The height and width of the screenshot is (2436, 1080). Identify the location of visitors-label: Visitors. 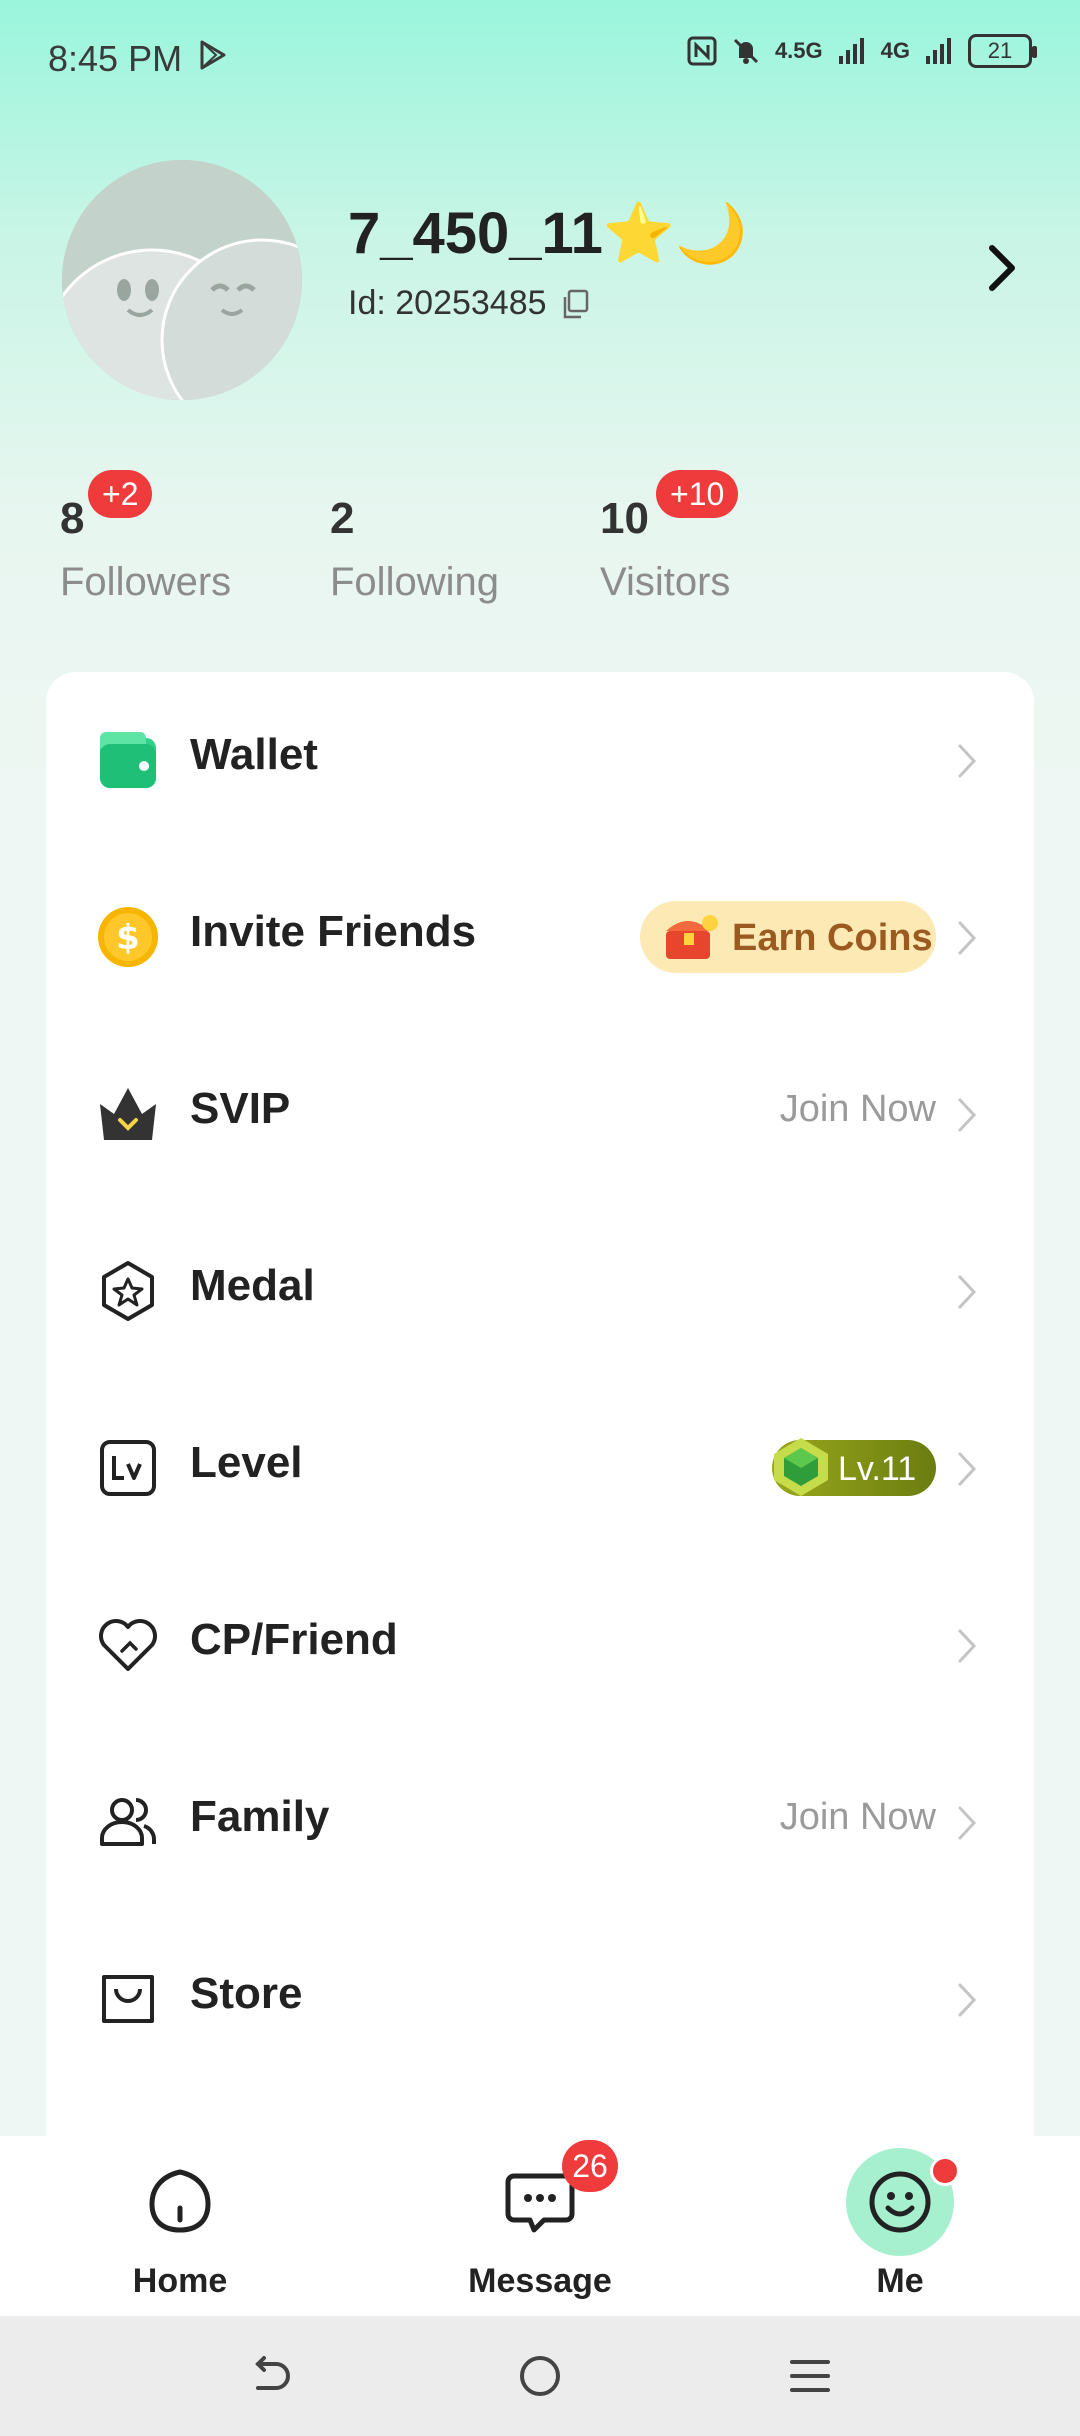
(665, 582).